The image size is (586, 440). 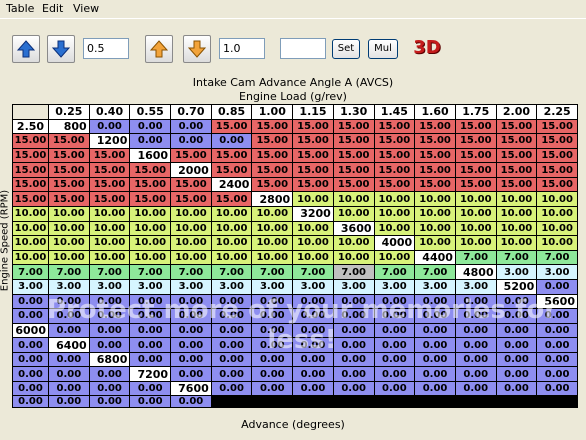 I want to click on decrement-large-button, so click(x=197, y=49).